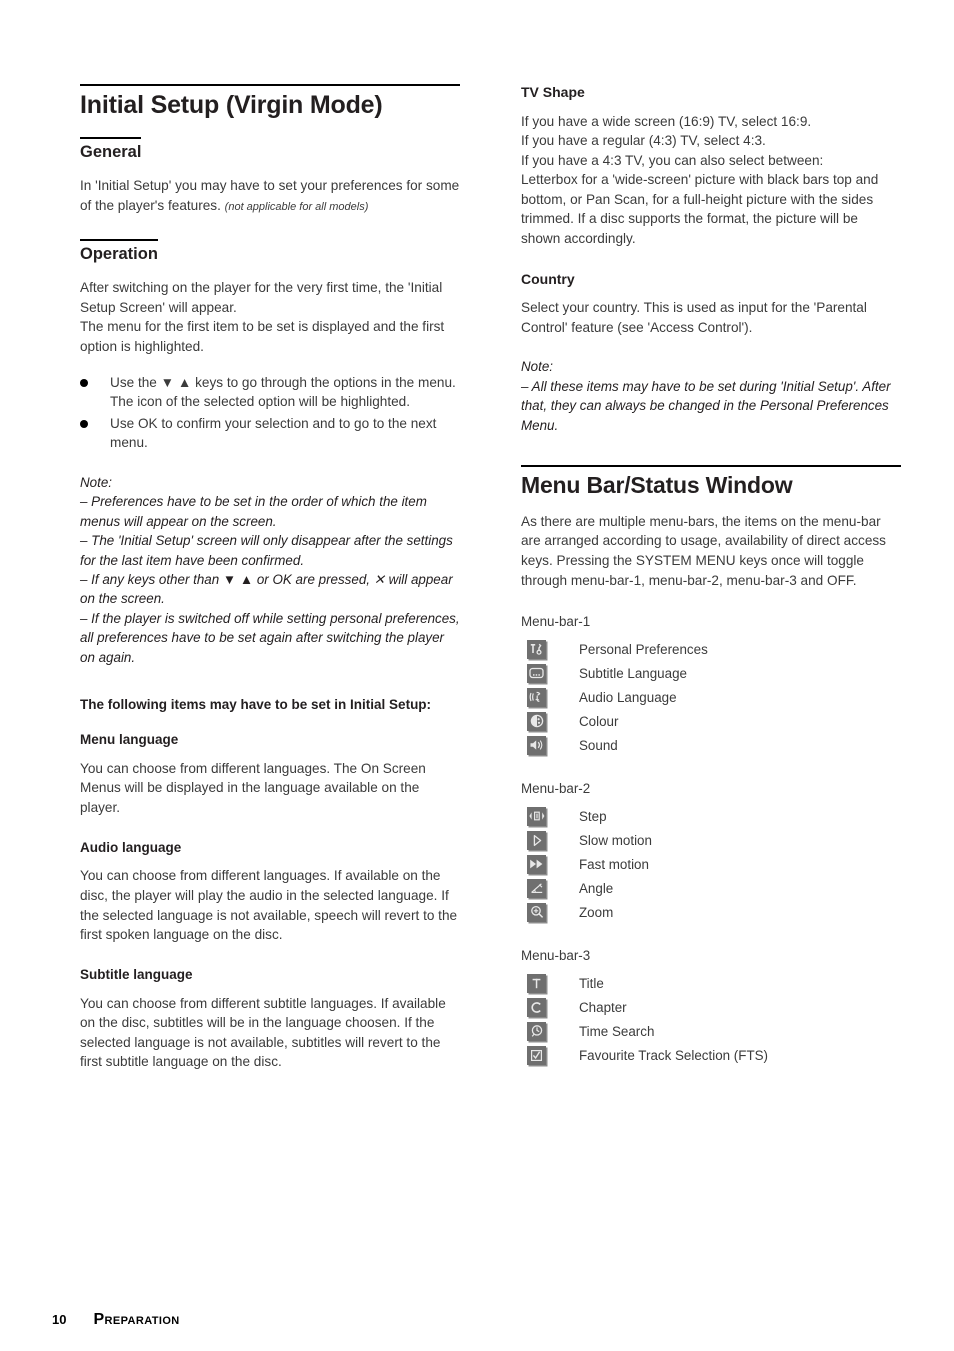 The width and height of the screenshot is (954, 1351). Describe the element at coordinates (131, 847) in the screenshot. I see `audio-language-heading: Audio language` at that location.